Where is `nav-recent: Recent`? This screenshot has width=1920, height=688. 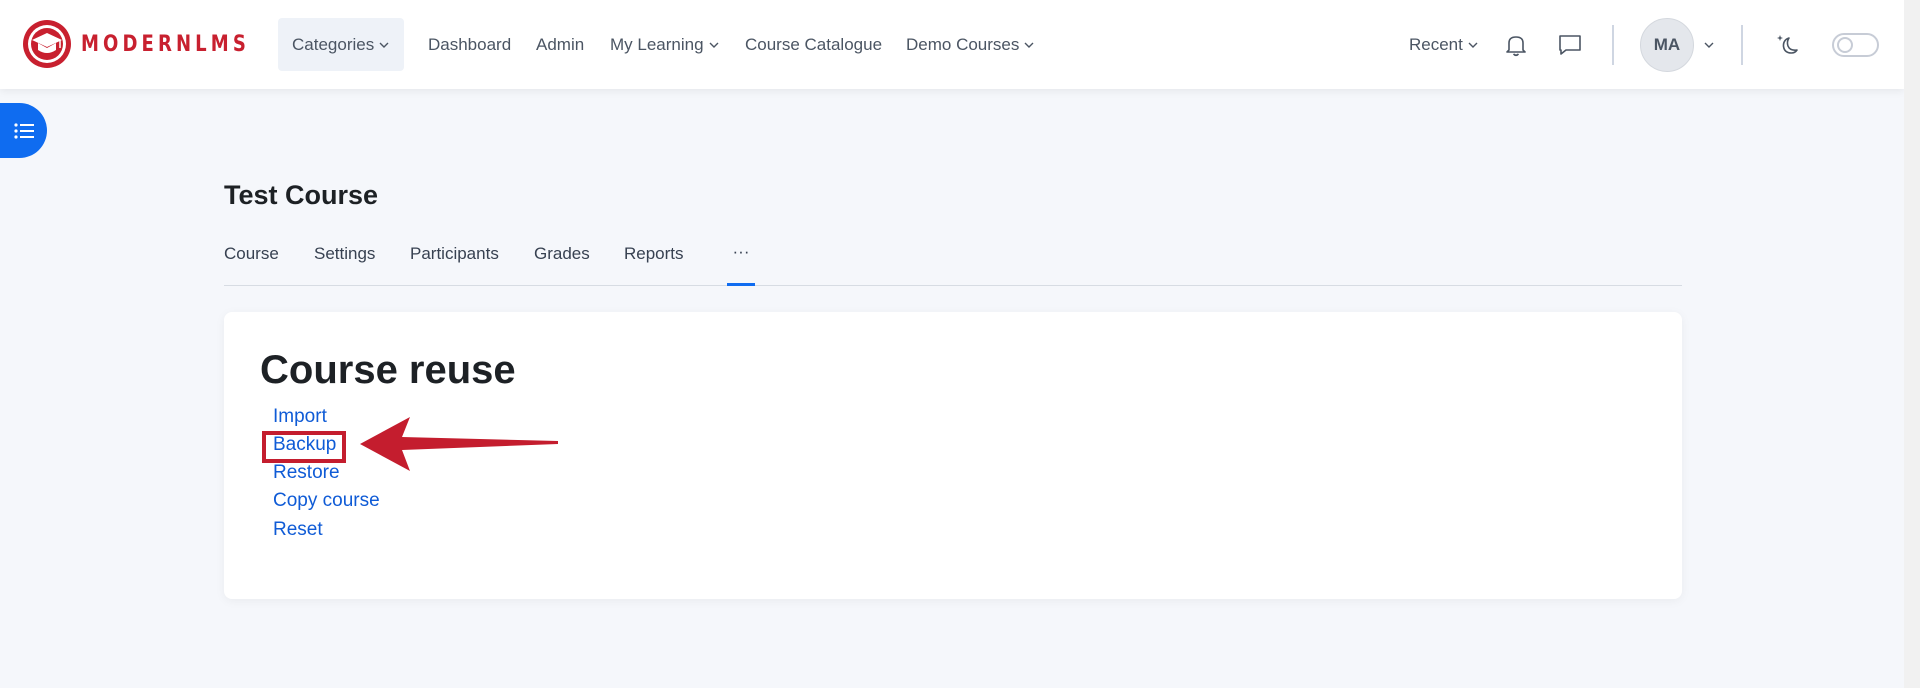 nav-recent: Recent is located at coordinates (1444, 44).